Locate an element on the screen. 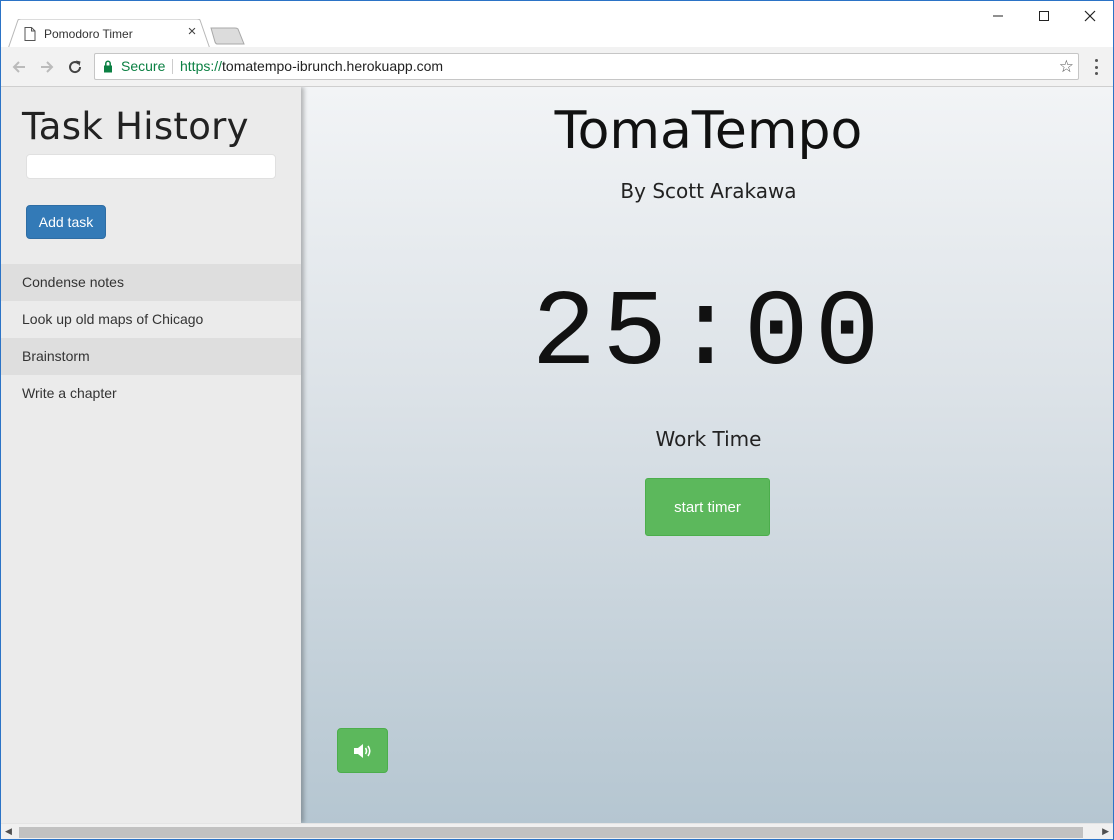  start-timer-button: start timer is located at coordinates (707, 507).